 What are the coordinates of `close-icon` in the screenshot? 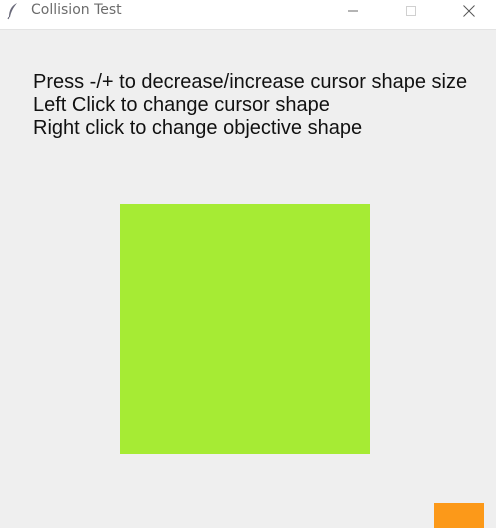 It's located at (469, 11).